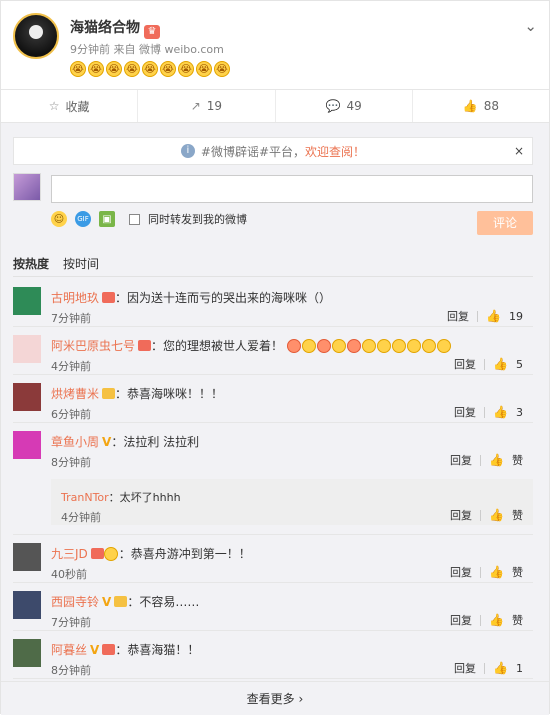  I want to click on commenter-name: 阿米巴原虫七号, so click(93, 346).